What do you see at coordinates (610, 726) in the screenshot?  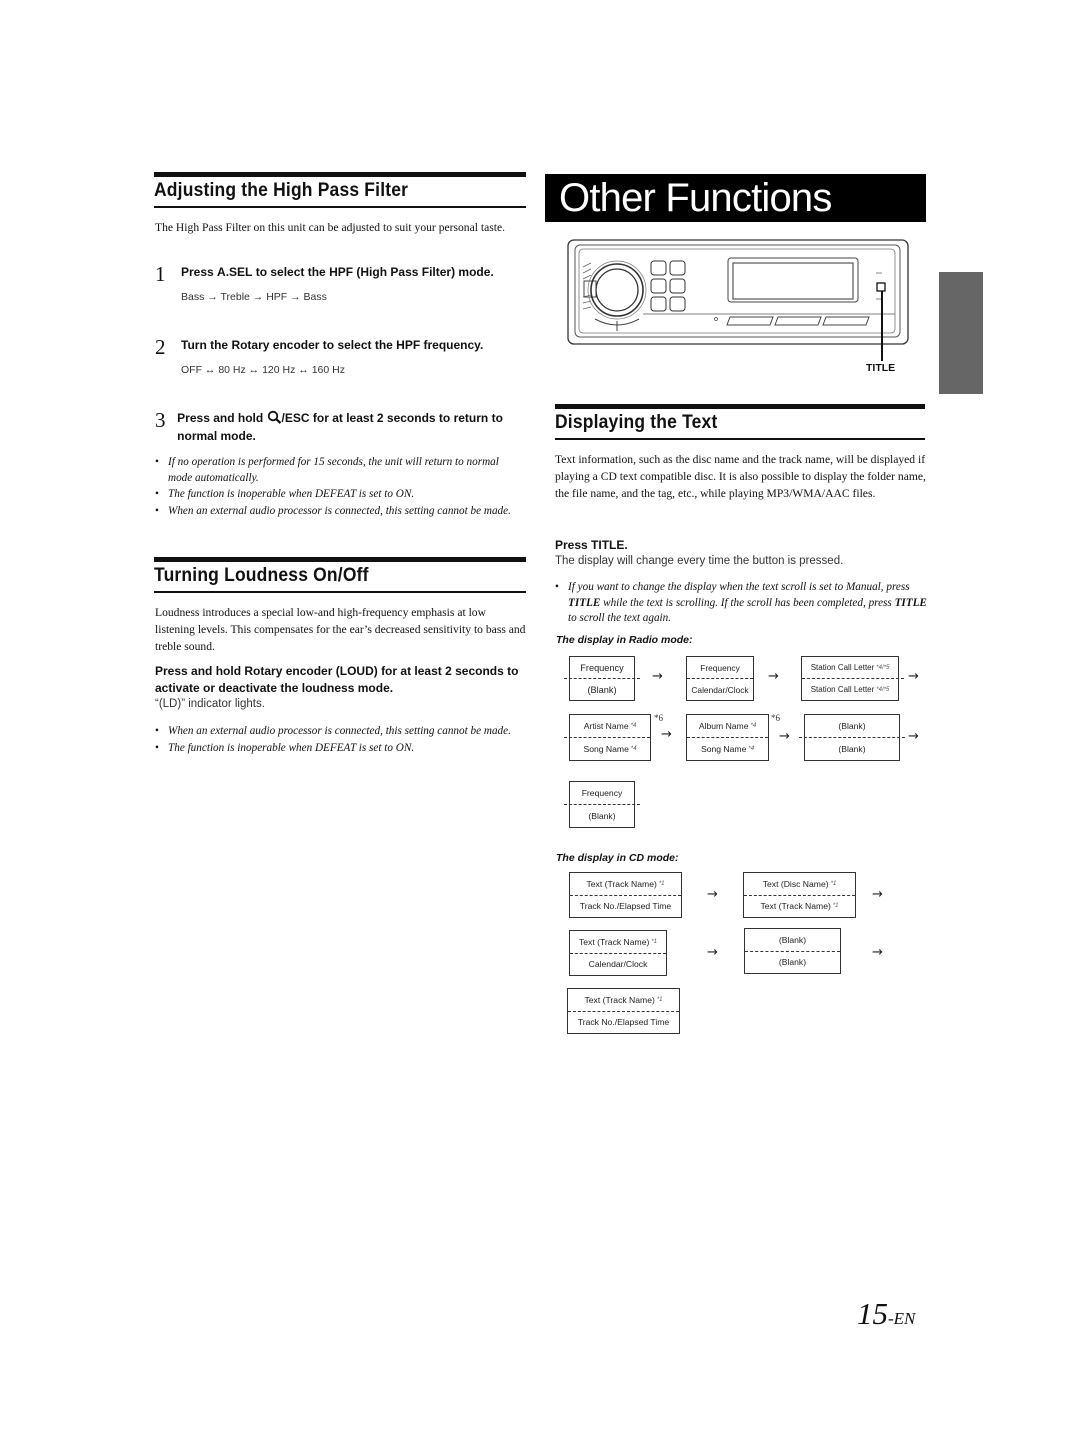 I see `display-line-top: Artist Name *4` at bounding box center [610, 726].